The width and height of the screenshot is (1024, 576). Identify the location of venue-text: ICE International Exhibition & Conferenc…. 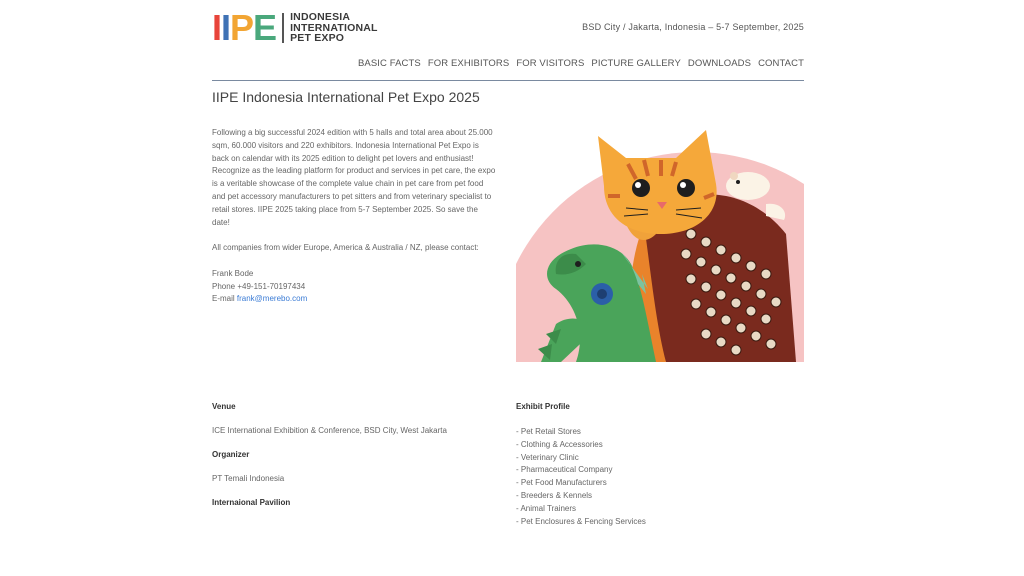
(329, 430).